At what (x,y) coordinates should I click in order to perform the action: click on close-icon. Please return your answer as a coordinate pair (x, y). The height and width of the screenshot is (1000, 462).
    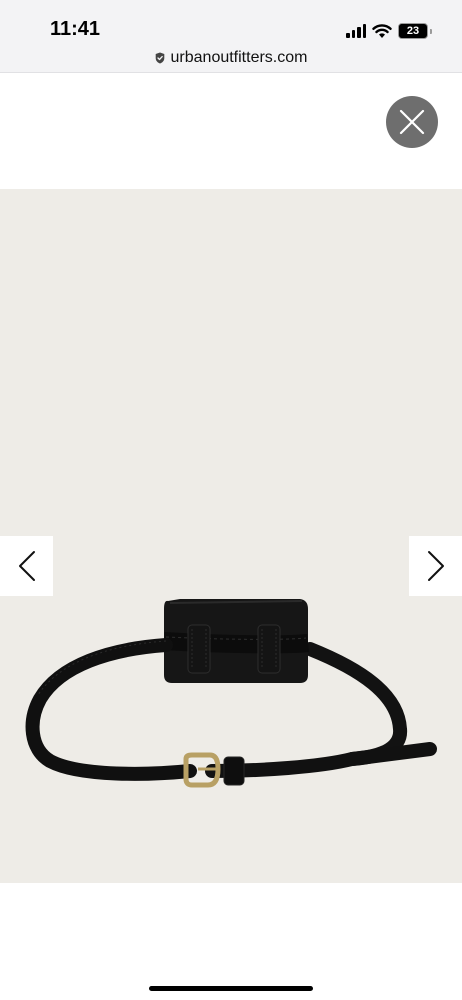
    Looking at the image, I should click on (412, 122).